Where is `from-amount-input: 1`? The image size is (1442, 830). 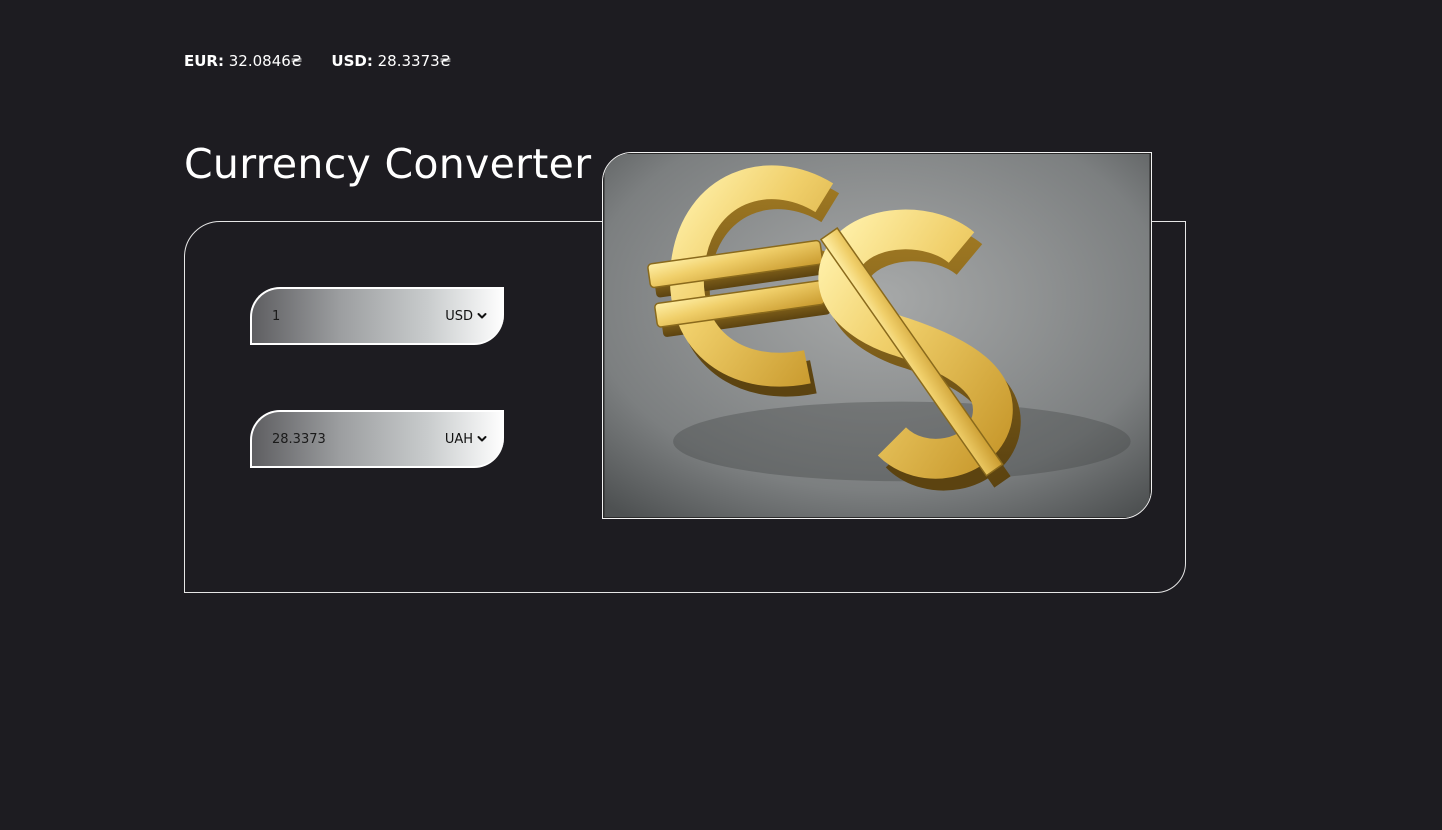 from-amount-input: 1 is located at coordinates (276, 316).